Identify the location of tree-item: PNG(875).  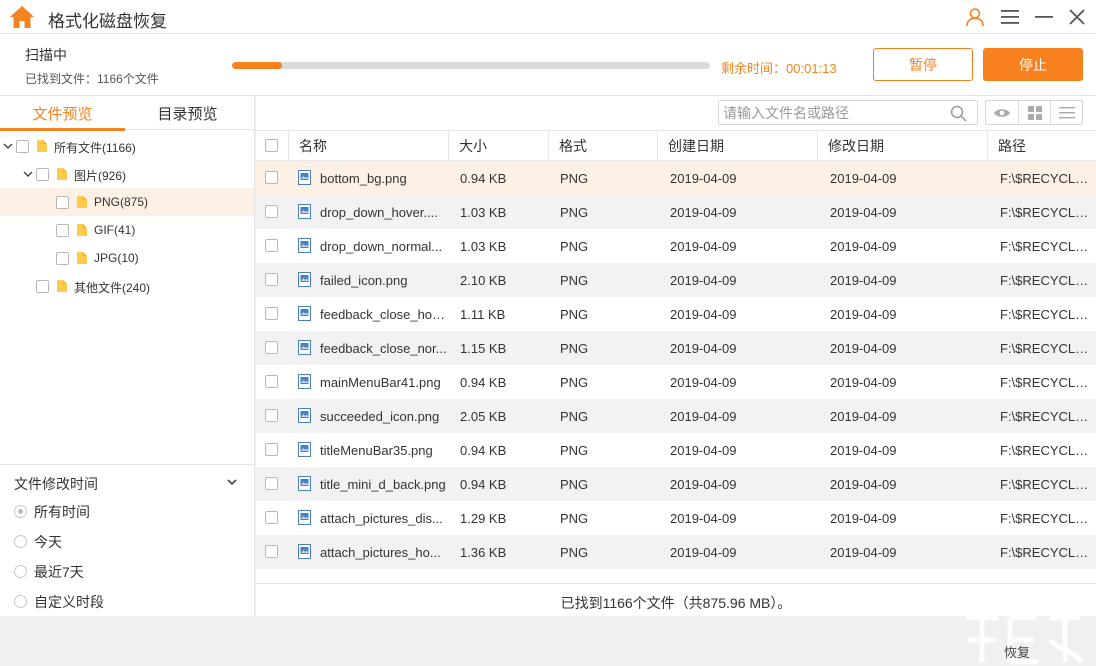
(127, 202).